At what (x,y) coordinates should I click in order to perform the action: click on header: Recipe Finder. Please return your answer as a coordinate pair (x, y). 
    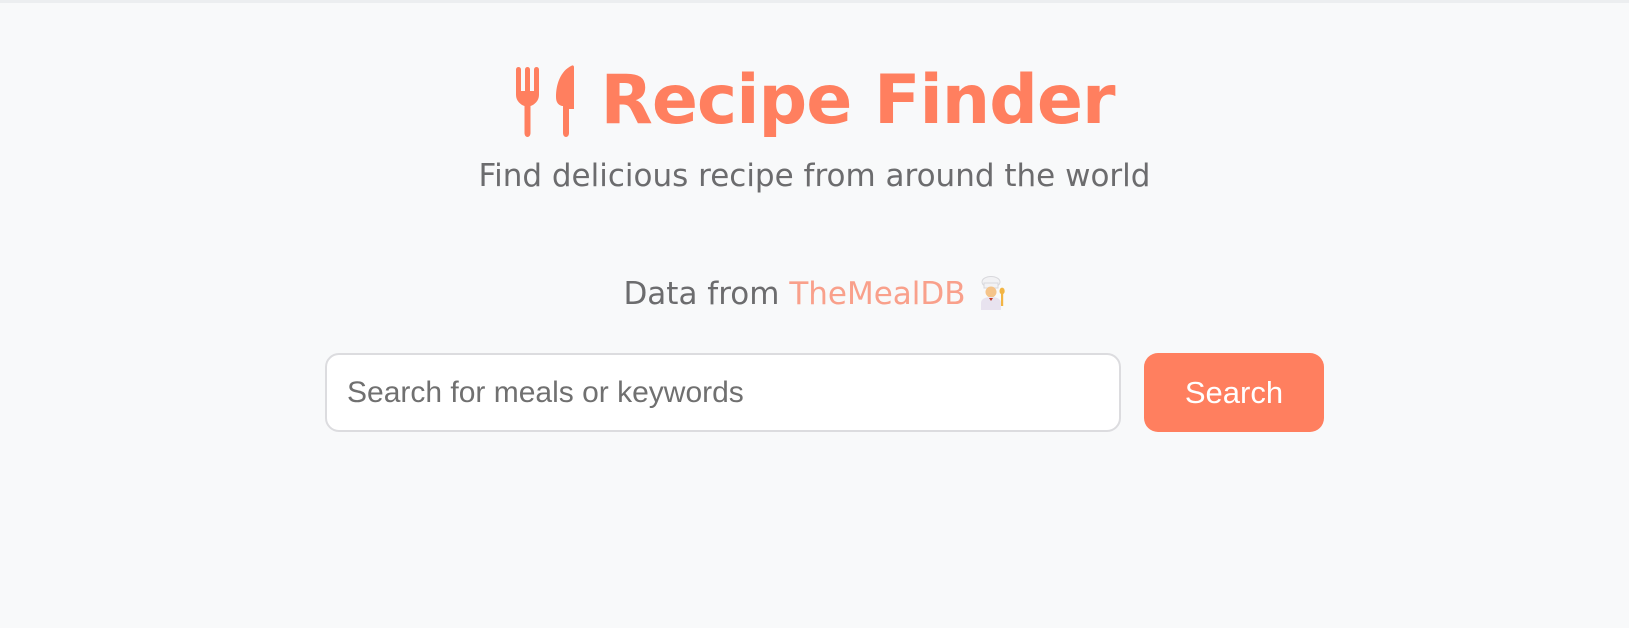
    Looking at the image, I should click on (814, 101).